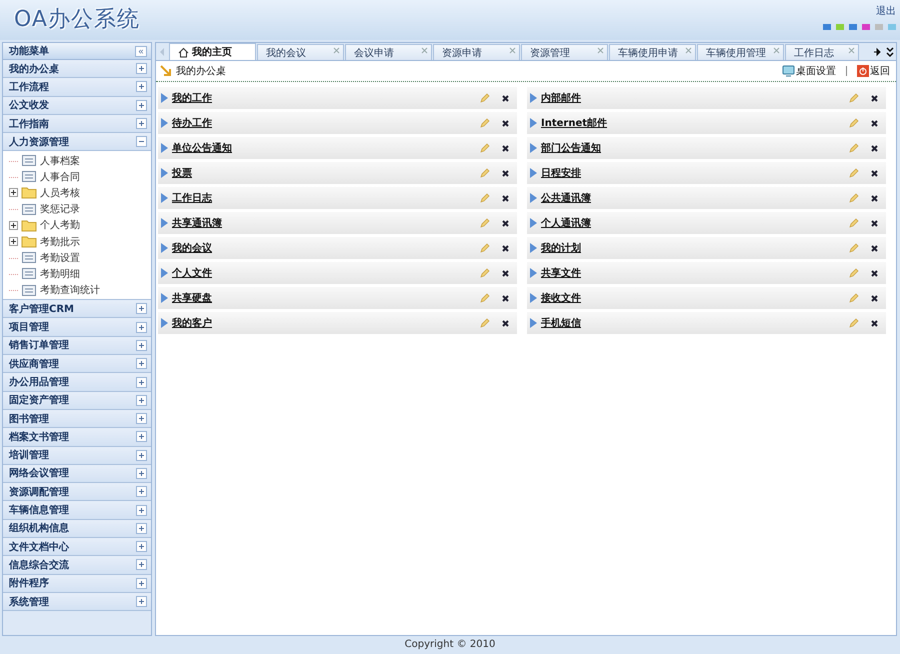 The width and height of the screenshot is (900, 654). What do you see at coordinates (80, 290) in the screenshot?
I see `tree-item: 考勤查询统计` at bounding box center [80, 290].